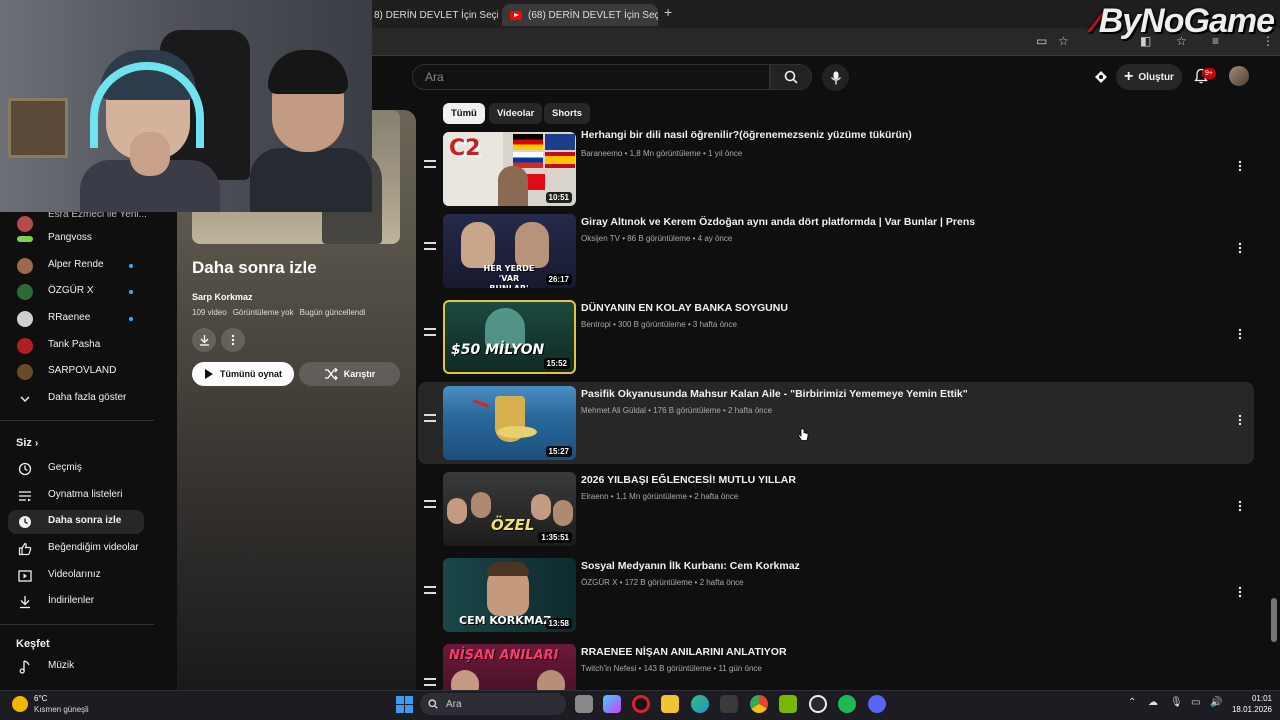  I want to click on video-thumbnail: C2 10:51, so click(509, 169).